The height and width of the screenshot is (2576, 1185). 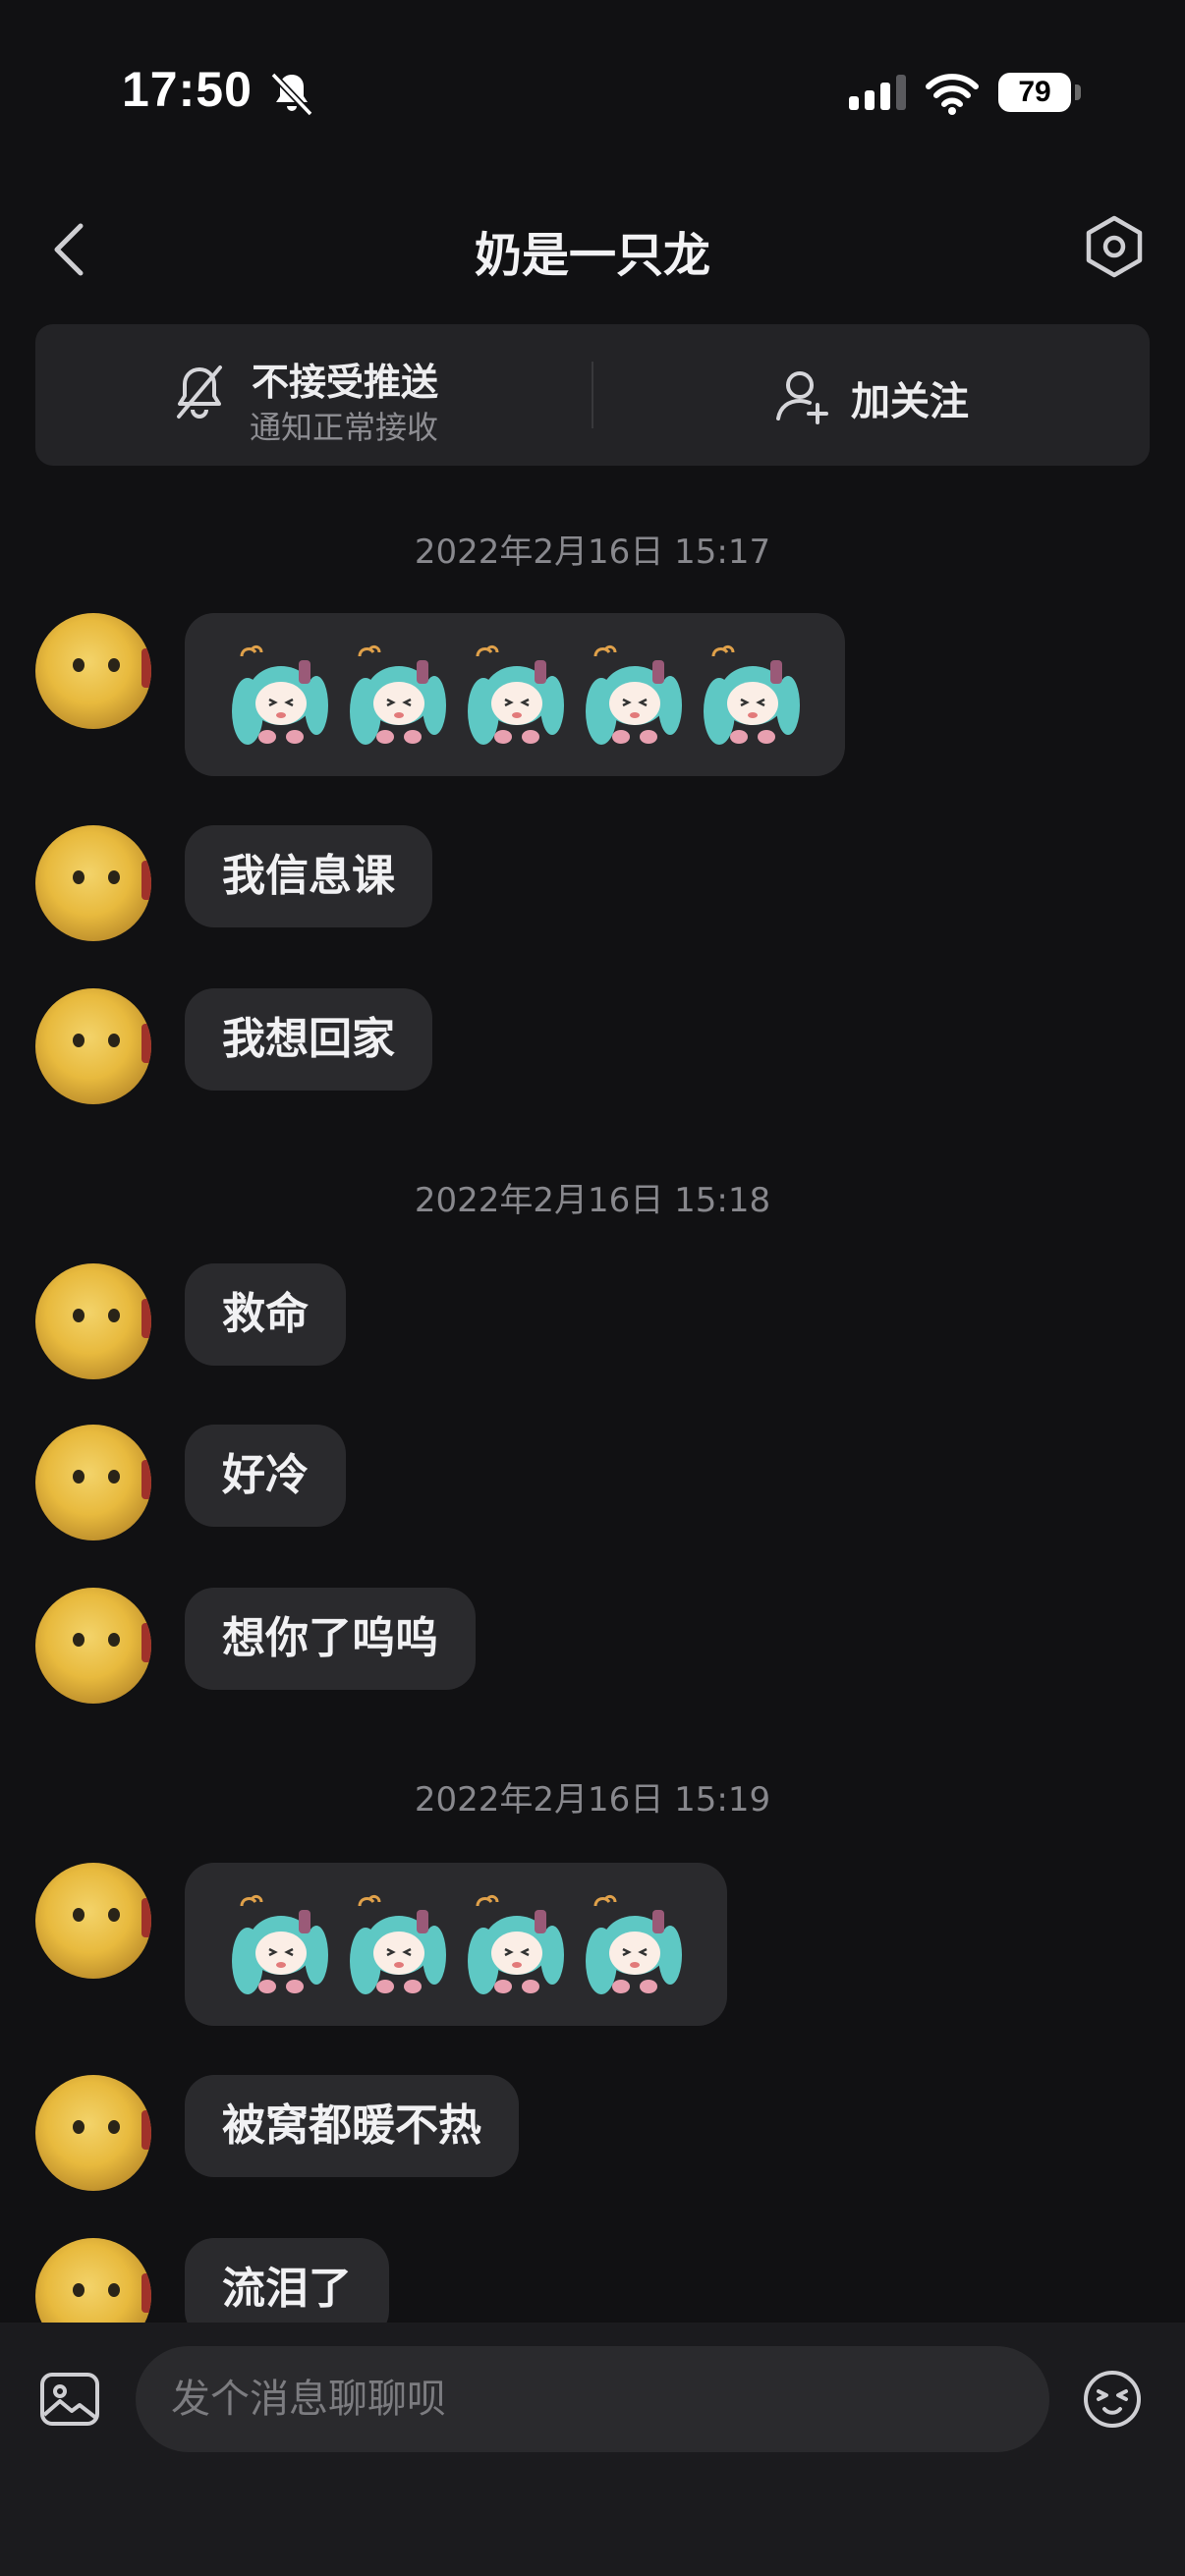 I want to click on add-user-icon, so click(x=803, y=395).